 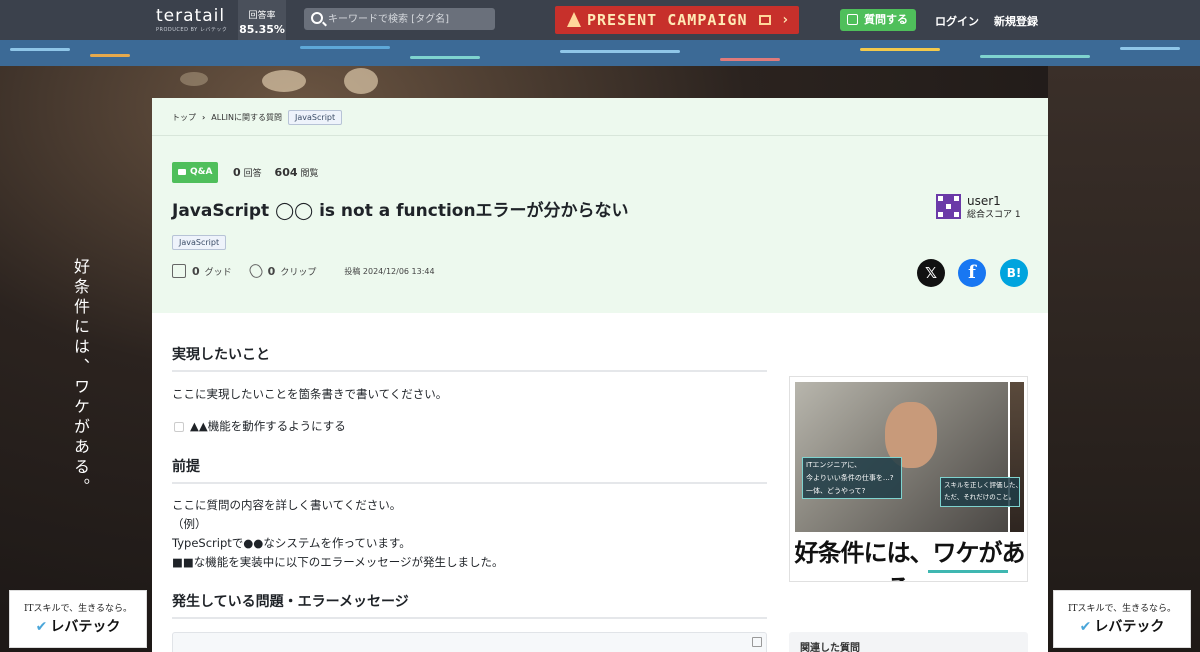 What do you see at coordinates (410, 19) in the screenshot?
I see `search-input` at bounding box center [410, 19].